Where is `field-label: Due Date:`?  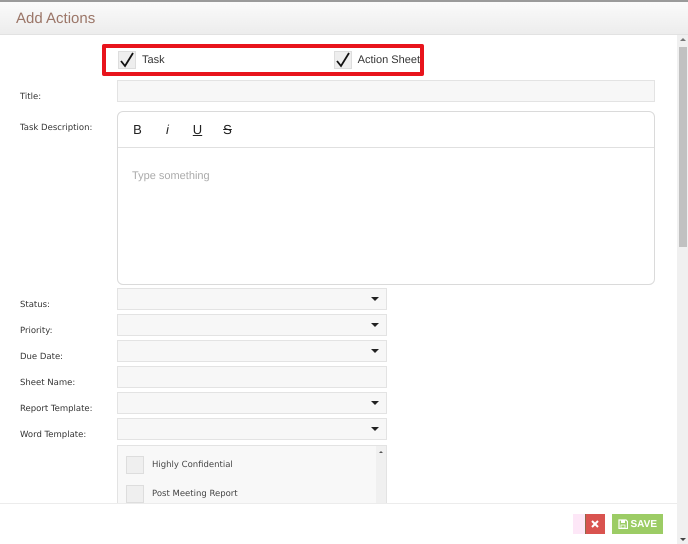 field-label: Due Date: is located at coordinates (42, 357).